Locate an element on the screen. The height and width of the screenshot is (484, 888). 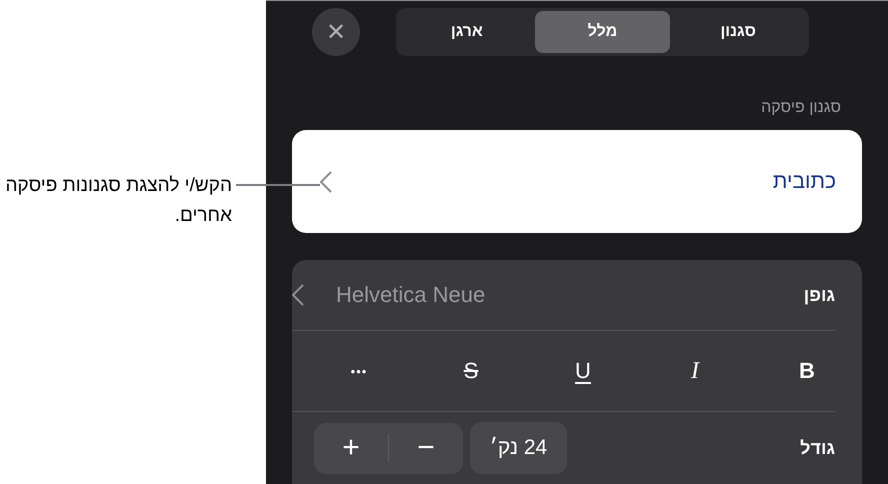
underline-button: U is located at coordinates (583, 371).